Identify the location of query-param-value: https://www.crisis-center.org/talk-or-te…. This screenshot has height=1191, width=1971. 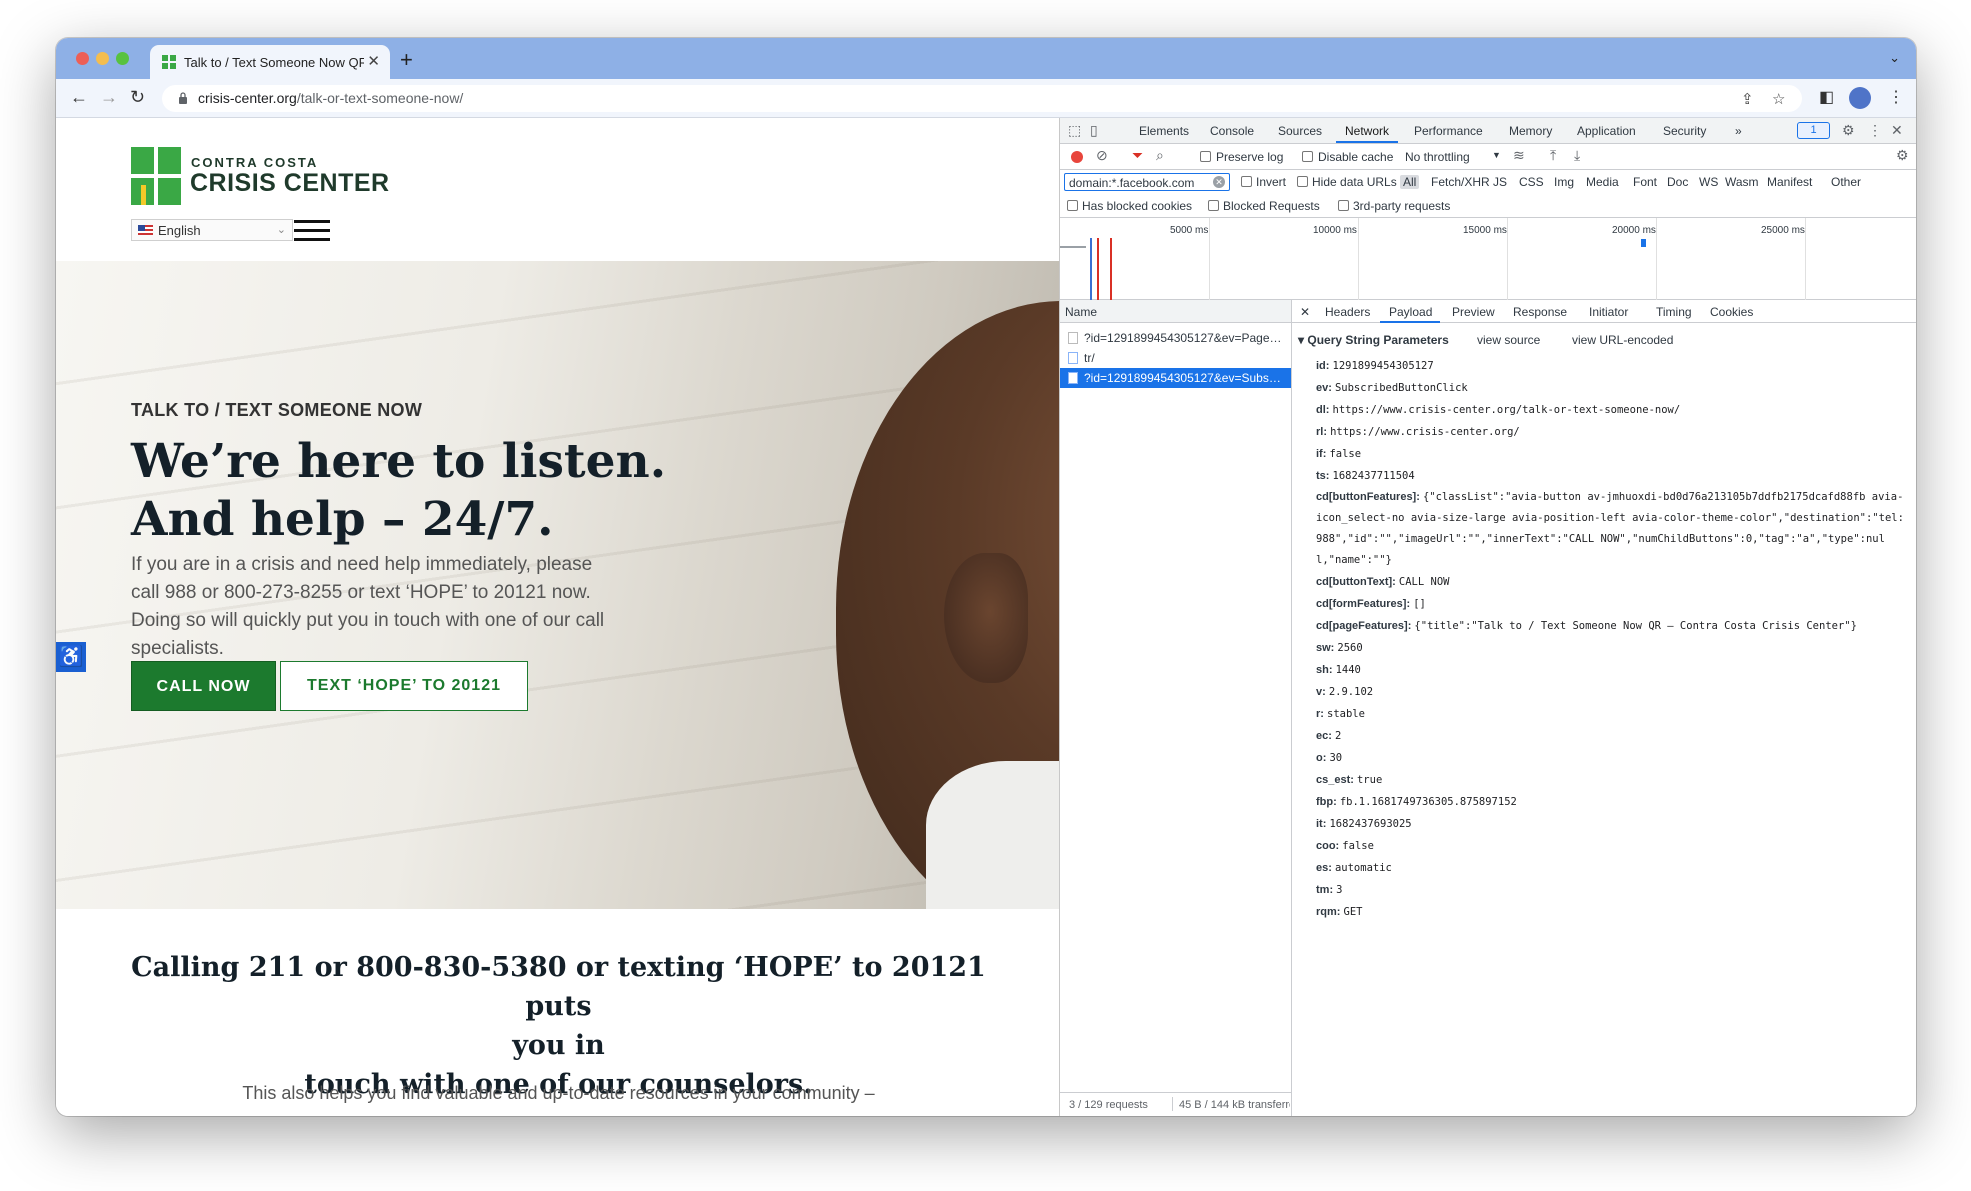
(1506, 410).